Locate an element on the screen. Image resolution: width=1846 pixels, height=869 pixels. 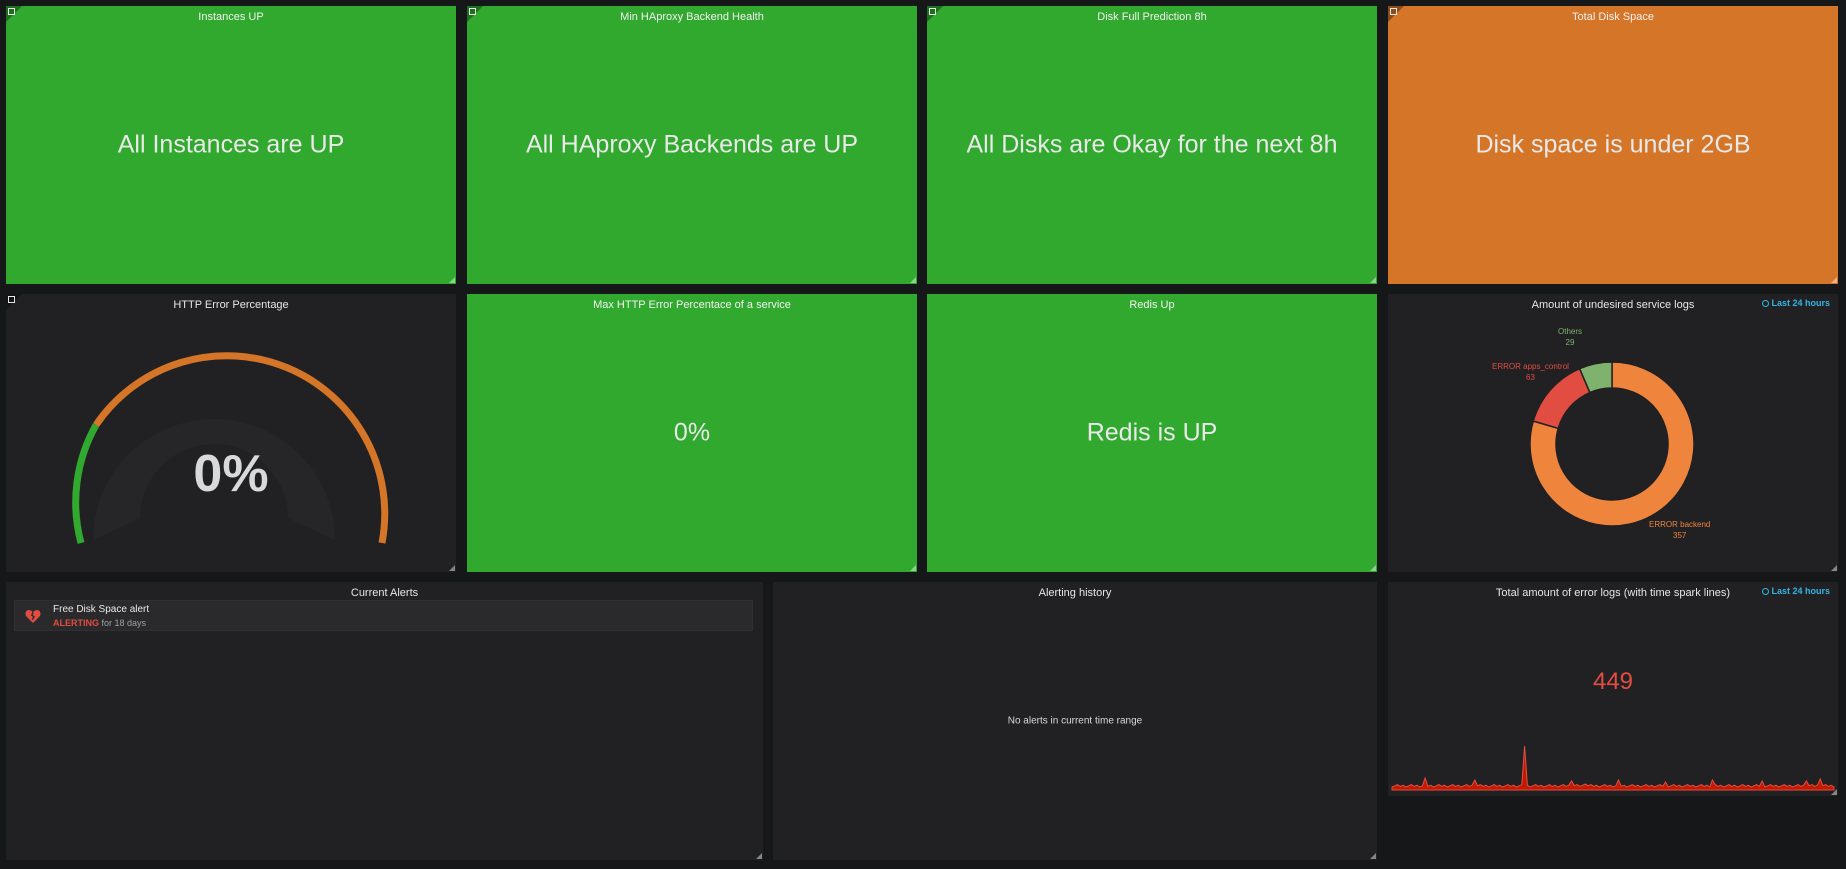
singlestat-value: All HAproxy Backends are UP is located at coordinates (692, 144).